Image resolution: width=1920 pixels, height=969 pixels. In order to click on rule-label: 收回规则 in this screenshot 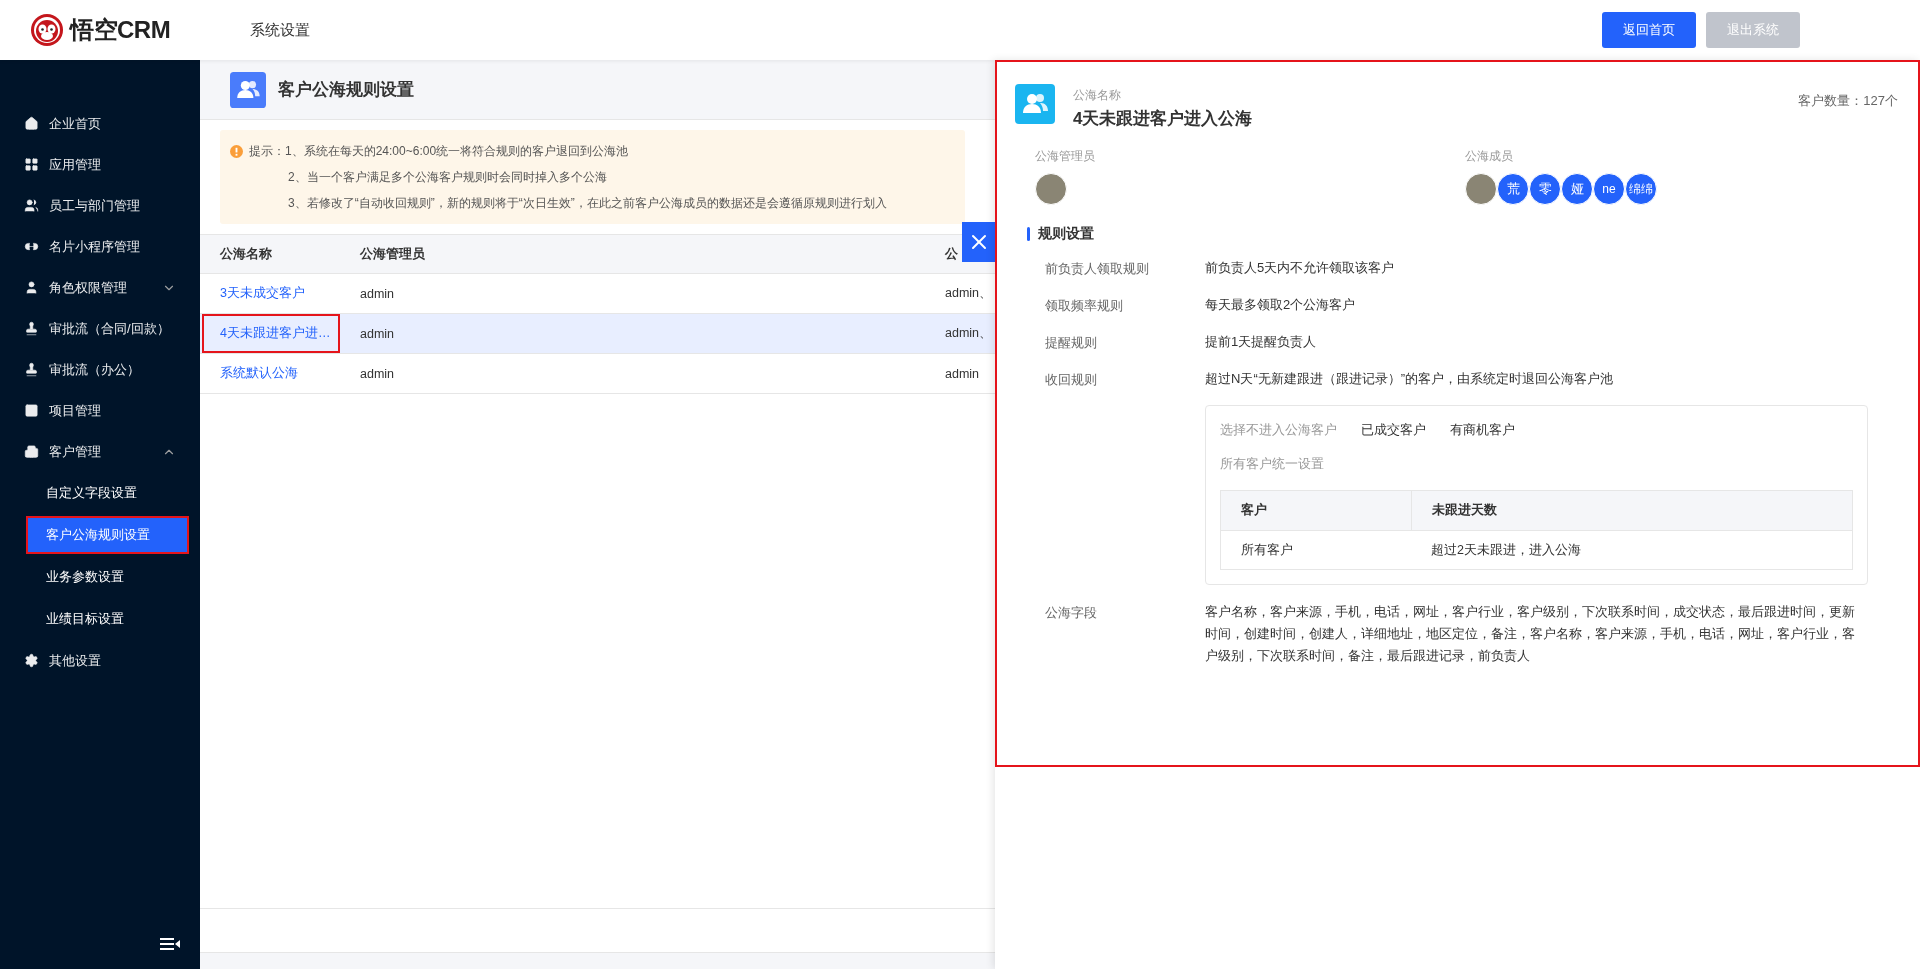, I will do `click(1071, 380)`.